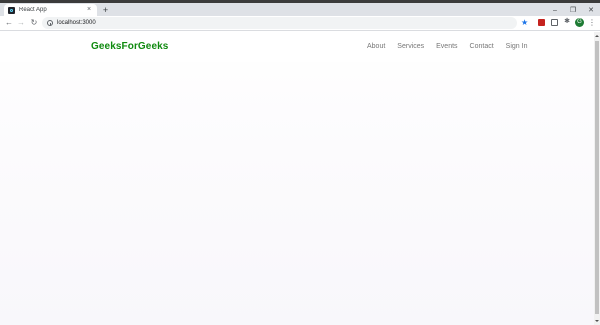 This screenshot has height=325, width=600. What do you see at coordinates (279, 23) in the screenshot?
I see `address-bar: localhost:3000` at bounding box center [279, 23].